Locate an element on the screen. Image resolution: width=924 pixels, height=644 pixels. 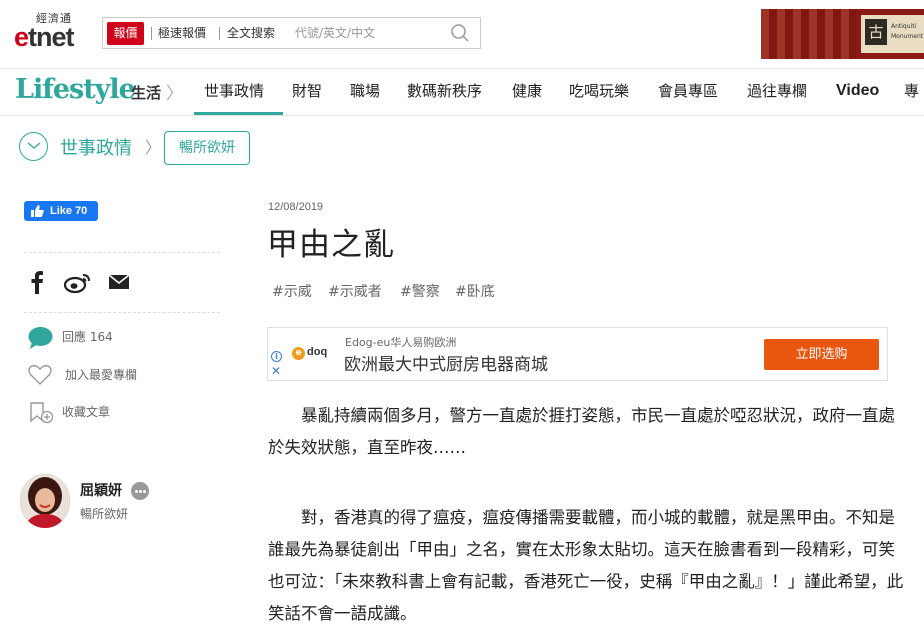
ad-logo: e doq is located at coordinates (310, 354).